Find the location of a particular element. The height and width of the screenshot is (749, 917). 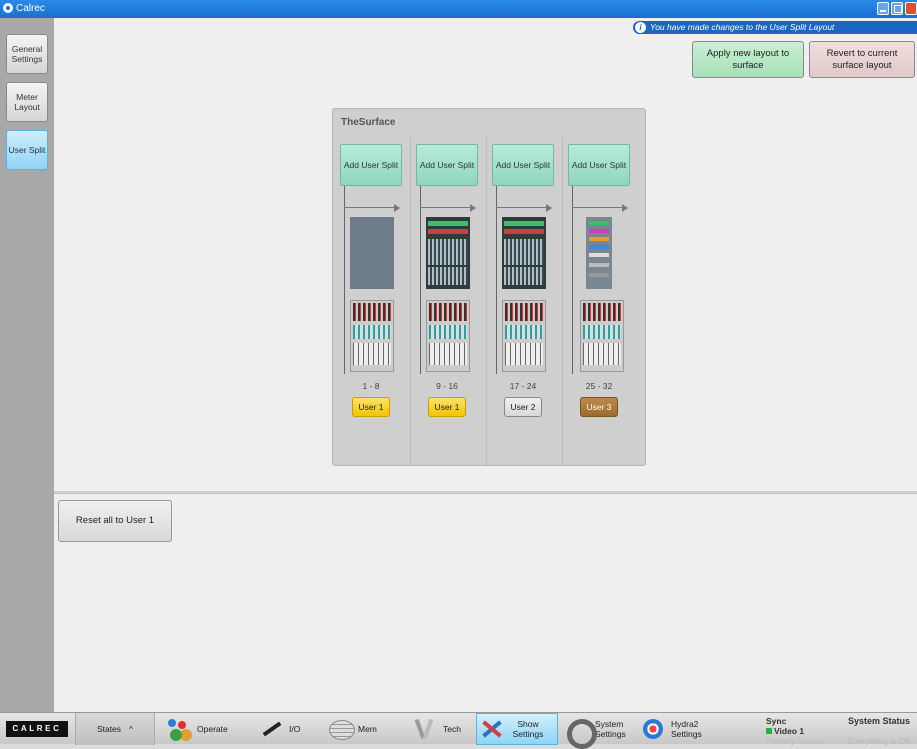

tools-icon is located at coordinates (426, 729).